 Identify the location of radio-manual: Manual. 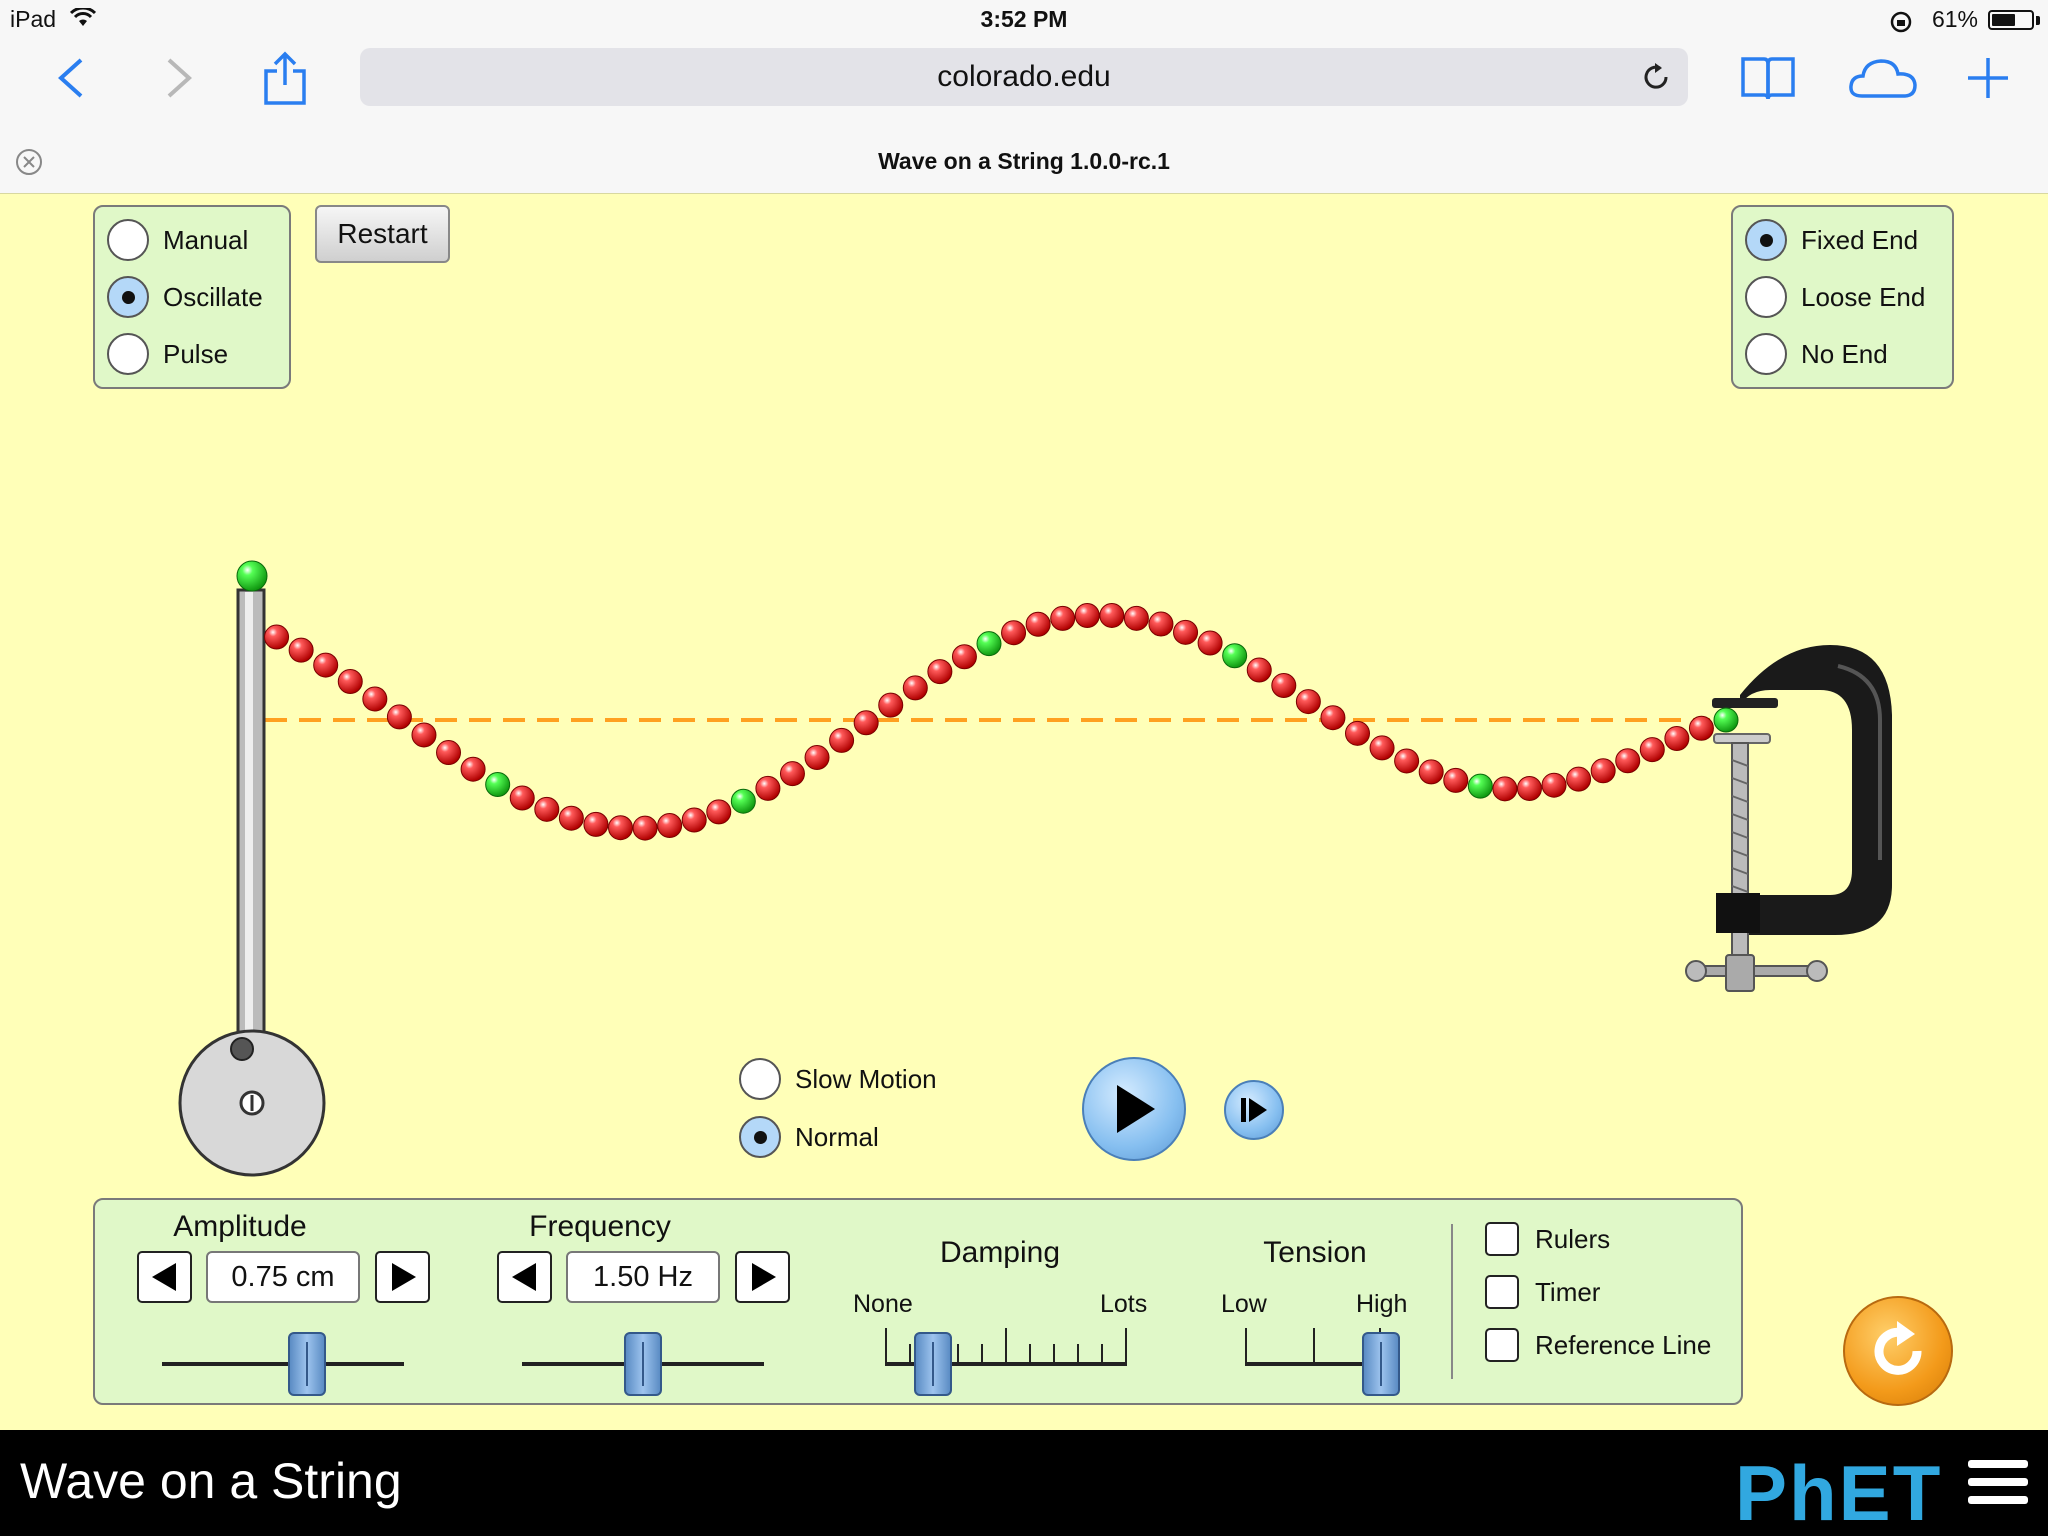
(177, 240).